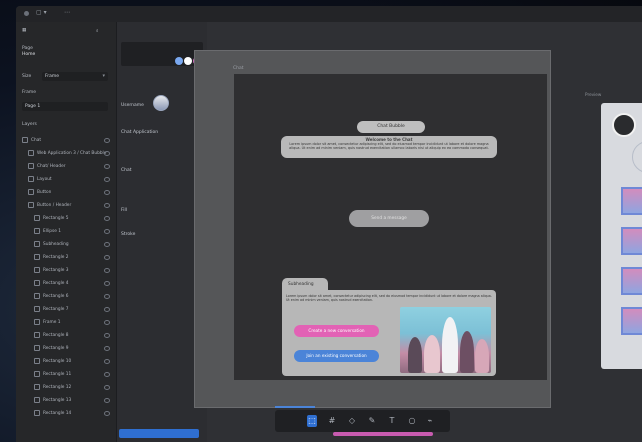 The image size is (642, 442). What do you see at coordinates (430, 421) in the screenshot?
I see `code-tool-icon: ⌁` at bounding box center [430, 421].